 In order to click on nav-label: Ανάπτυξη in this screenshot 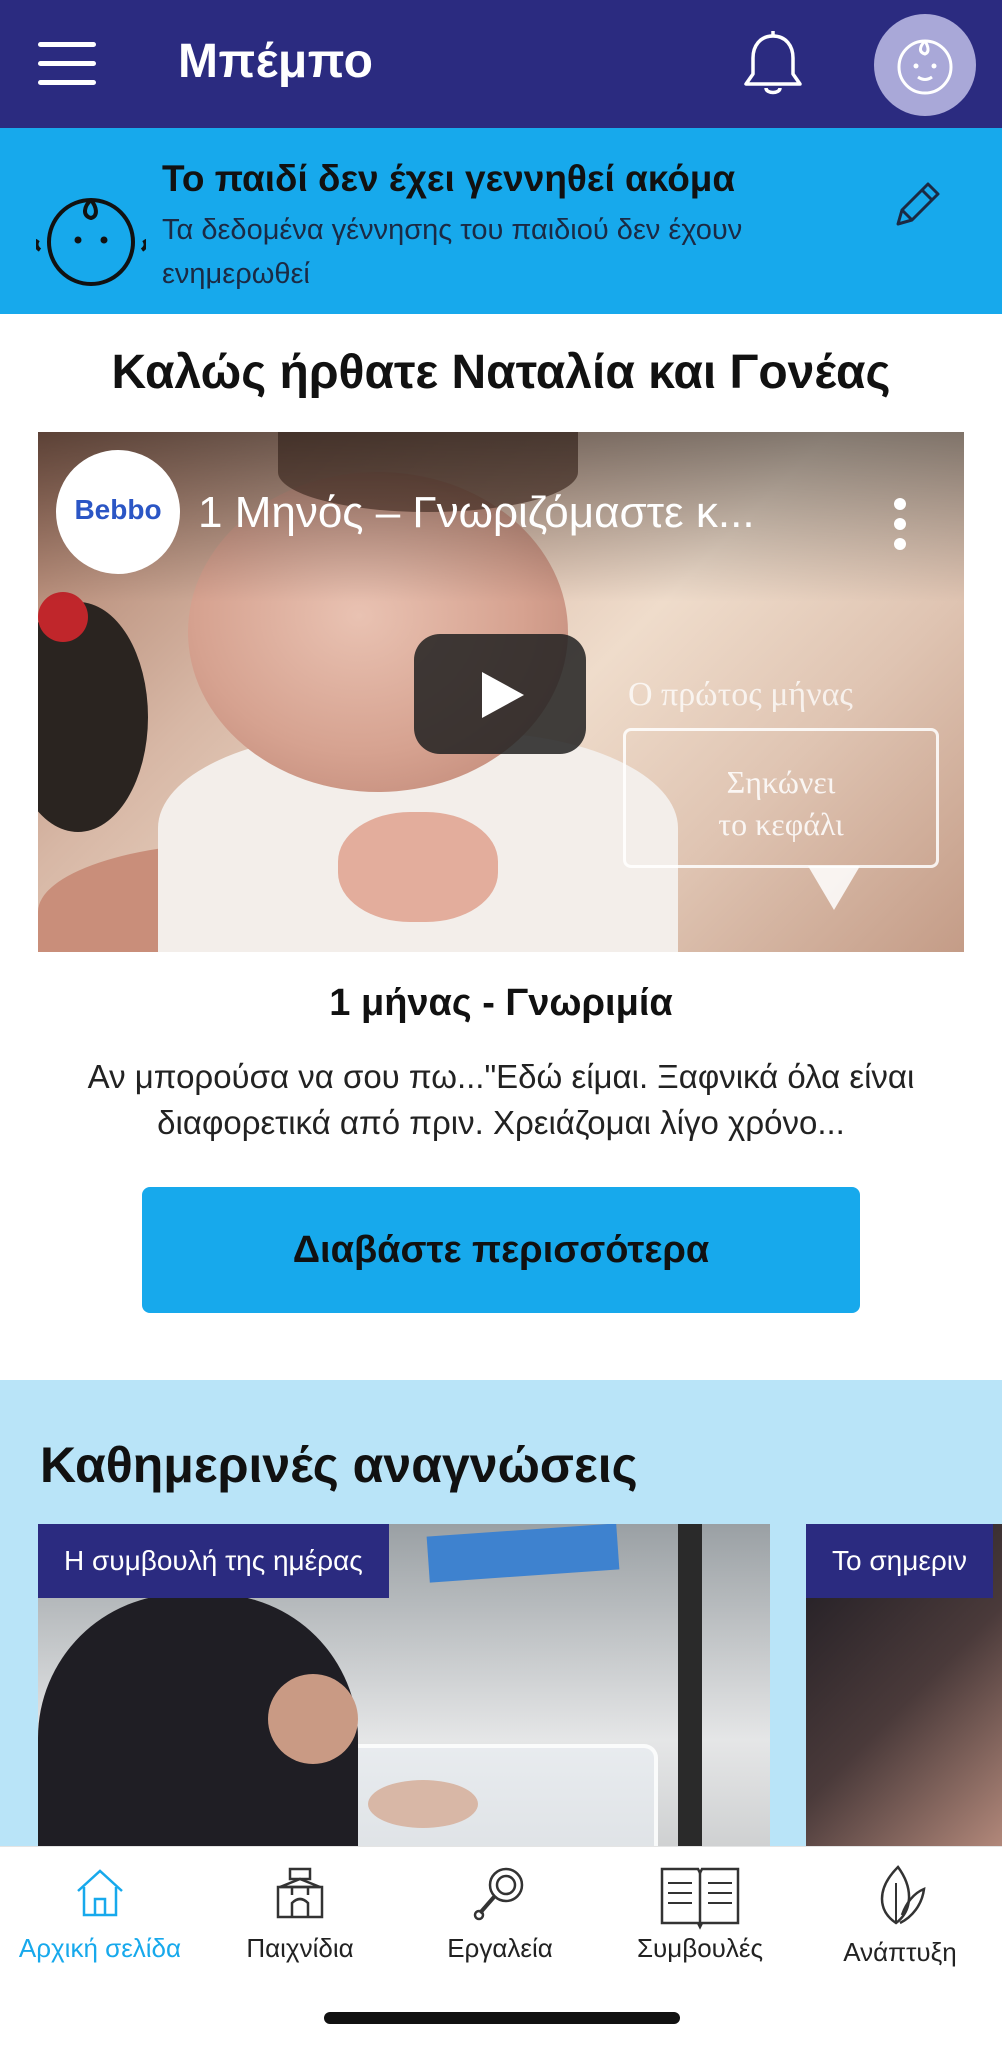, I will do `click(900, 1952)`.